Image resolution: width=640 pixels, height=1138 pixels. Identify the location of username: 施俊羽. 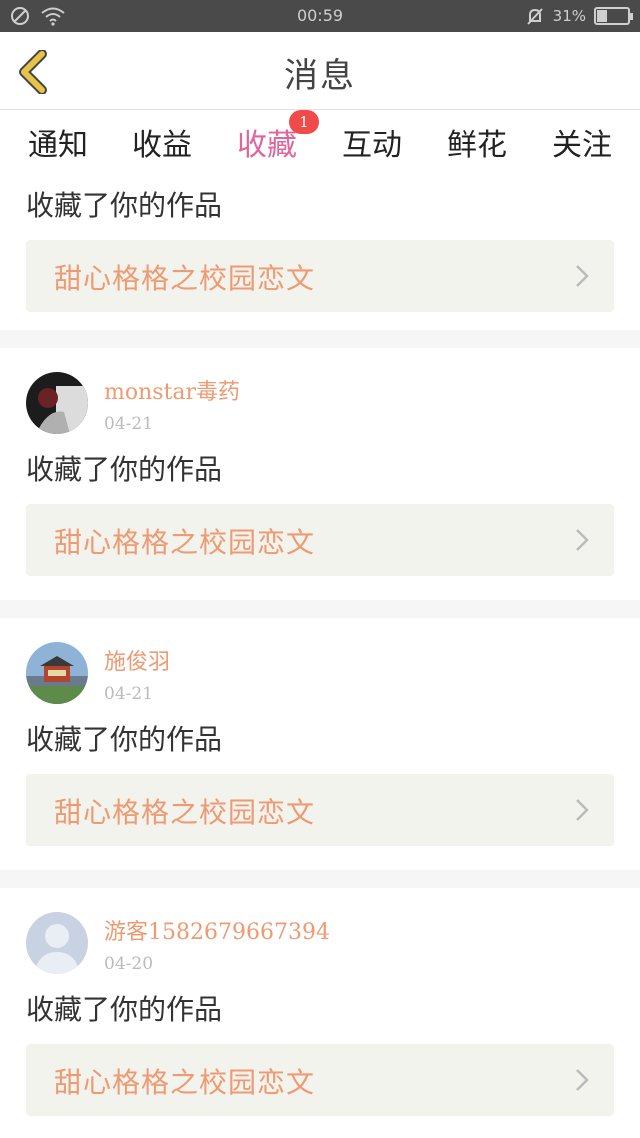
(137, 660).